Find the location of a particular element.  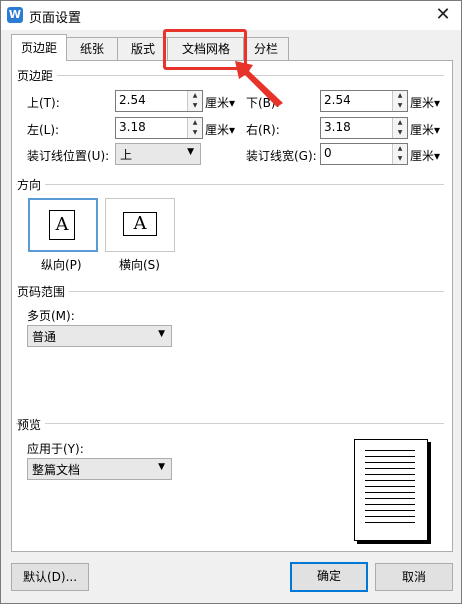

annotation-arrow-icon is located at coordinates (259, 84).